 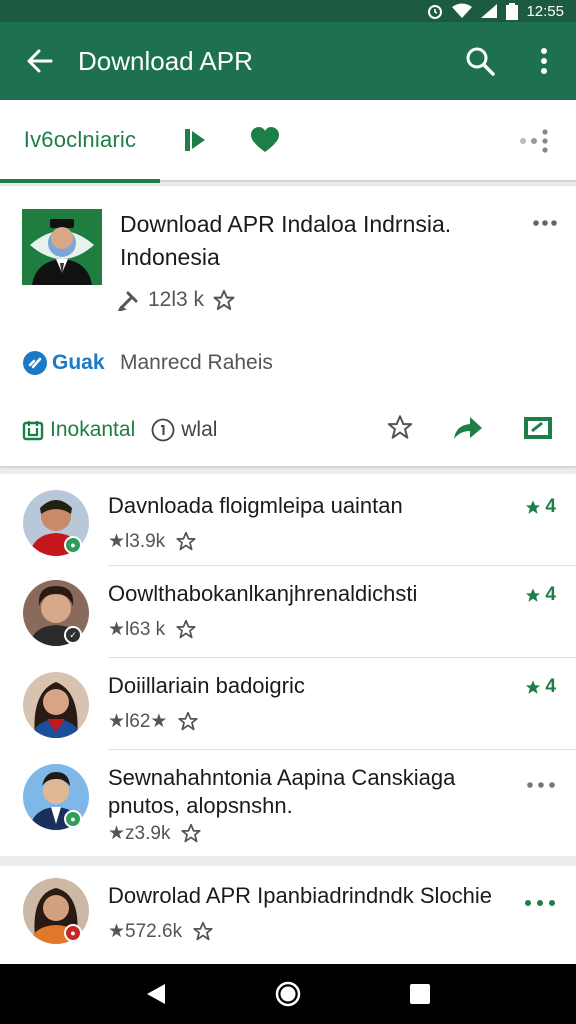 I want to click on nav-back-button, so click(x=156, y=994).